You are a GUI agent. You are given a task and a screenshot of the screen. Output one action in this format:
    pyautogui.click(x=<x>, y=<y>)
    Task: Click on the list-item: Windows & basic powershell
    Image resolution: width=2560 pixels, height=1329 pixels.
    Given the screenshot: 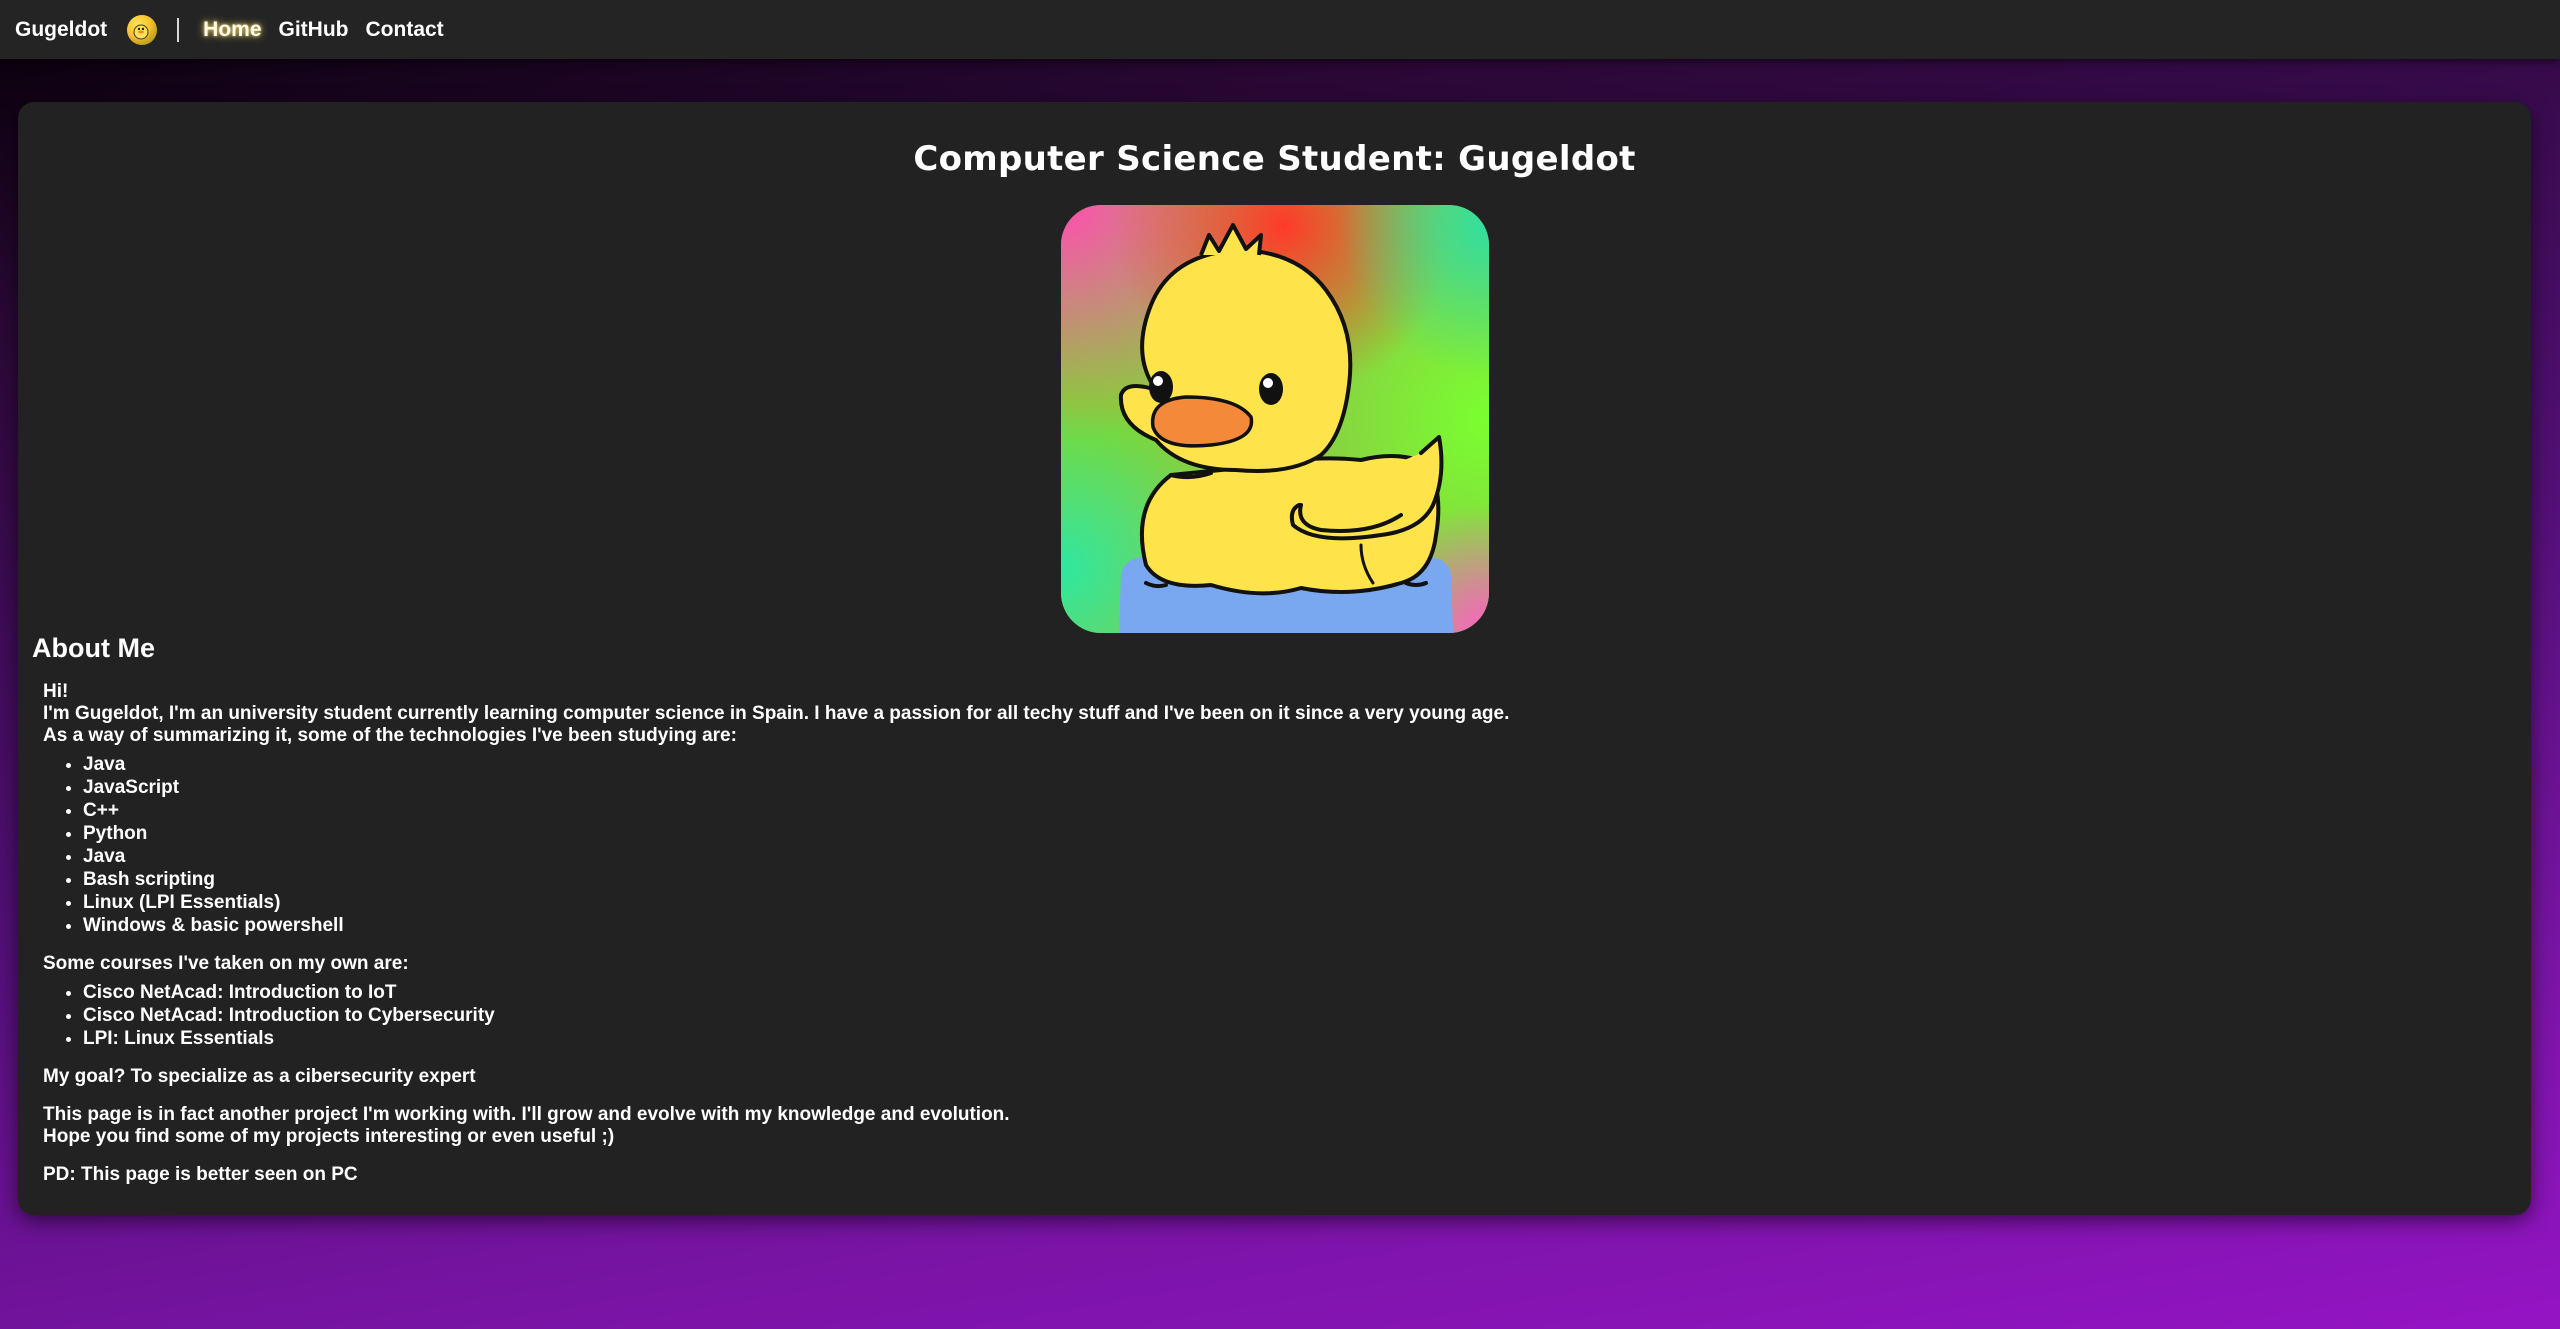 What is the action you would take?
    pyautogui.click(x=796, y=925)
    